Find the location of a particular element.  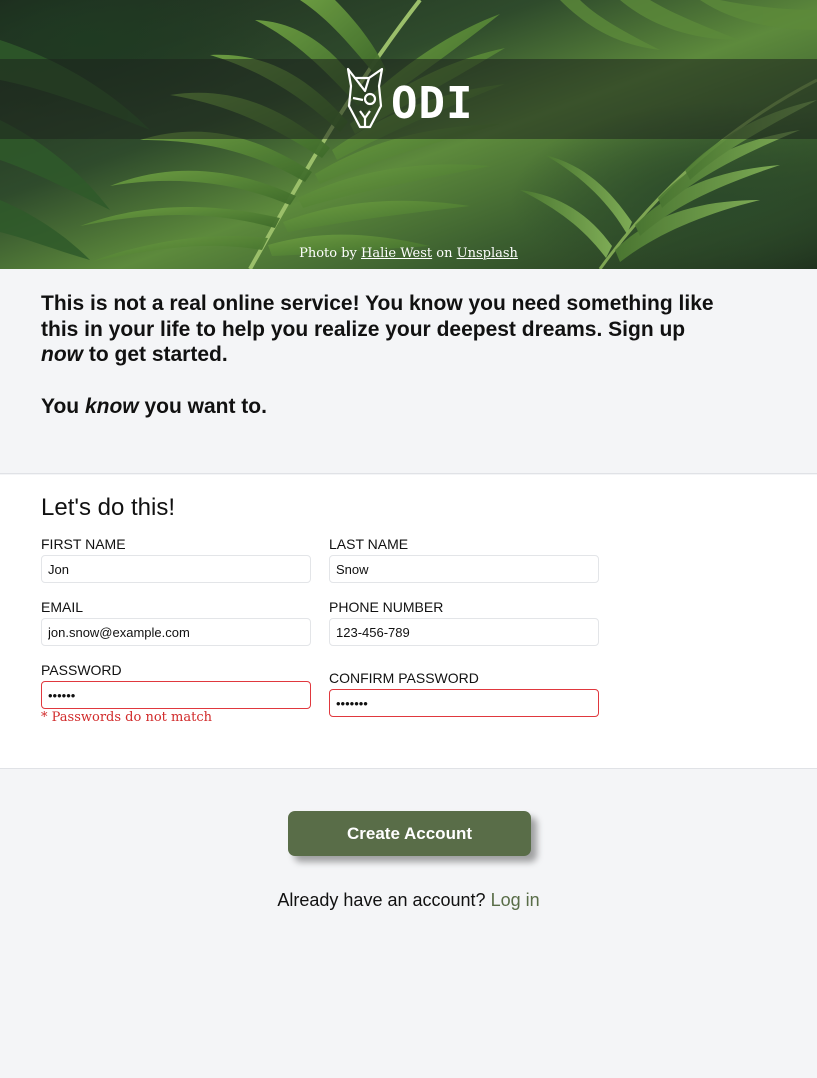

svg-text: ODIN is located at coordinates (432, 103).